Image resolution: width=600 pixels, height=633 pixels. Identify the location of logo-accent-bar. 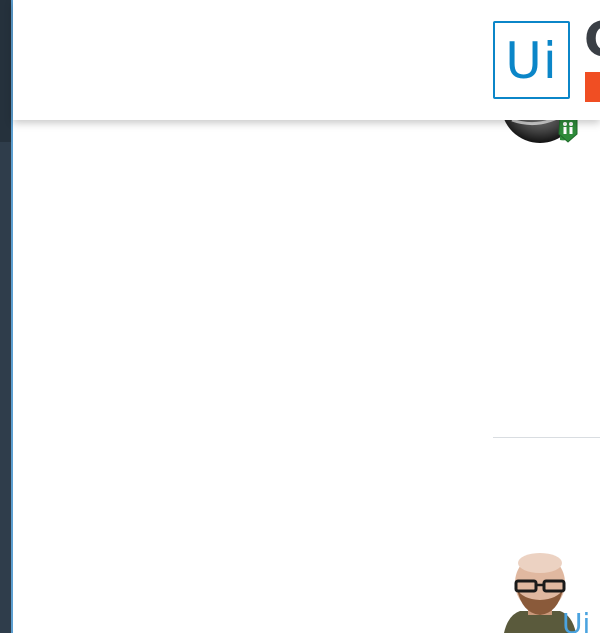
(592, 87).